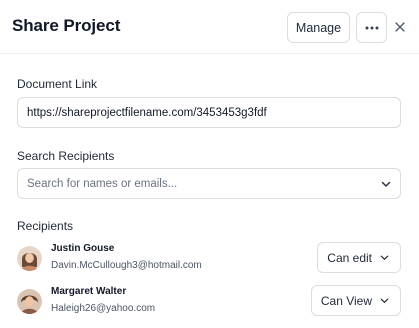  Describe the element at coordinates (57, 84) in the screenshot. I see `document-link-label: Document Link` at that location.